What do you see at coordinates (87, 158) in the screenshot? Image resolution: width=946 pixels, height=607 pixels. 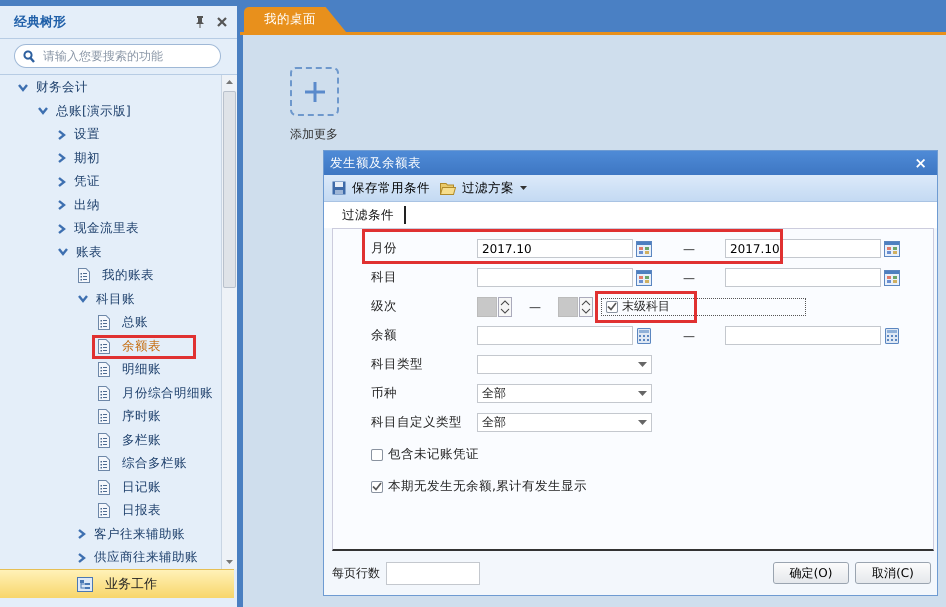 I see `tree-item: 期初` at bounding box center [87, 158].